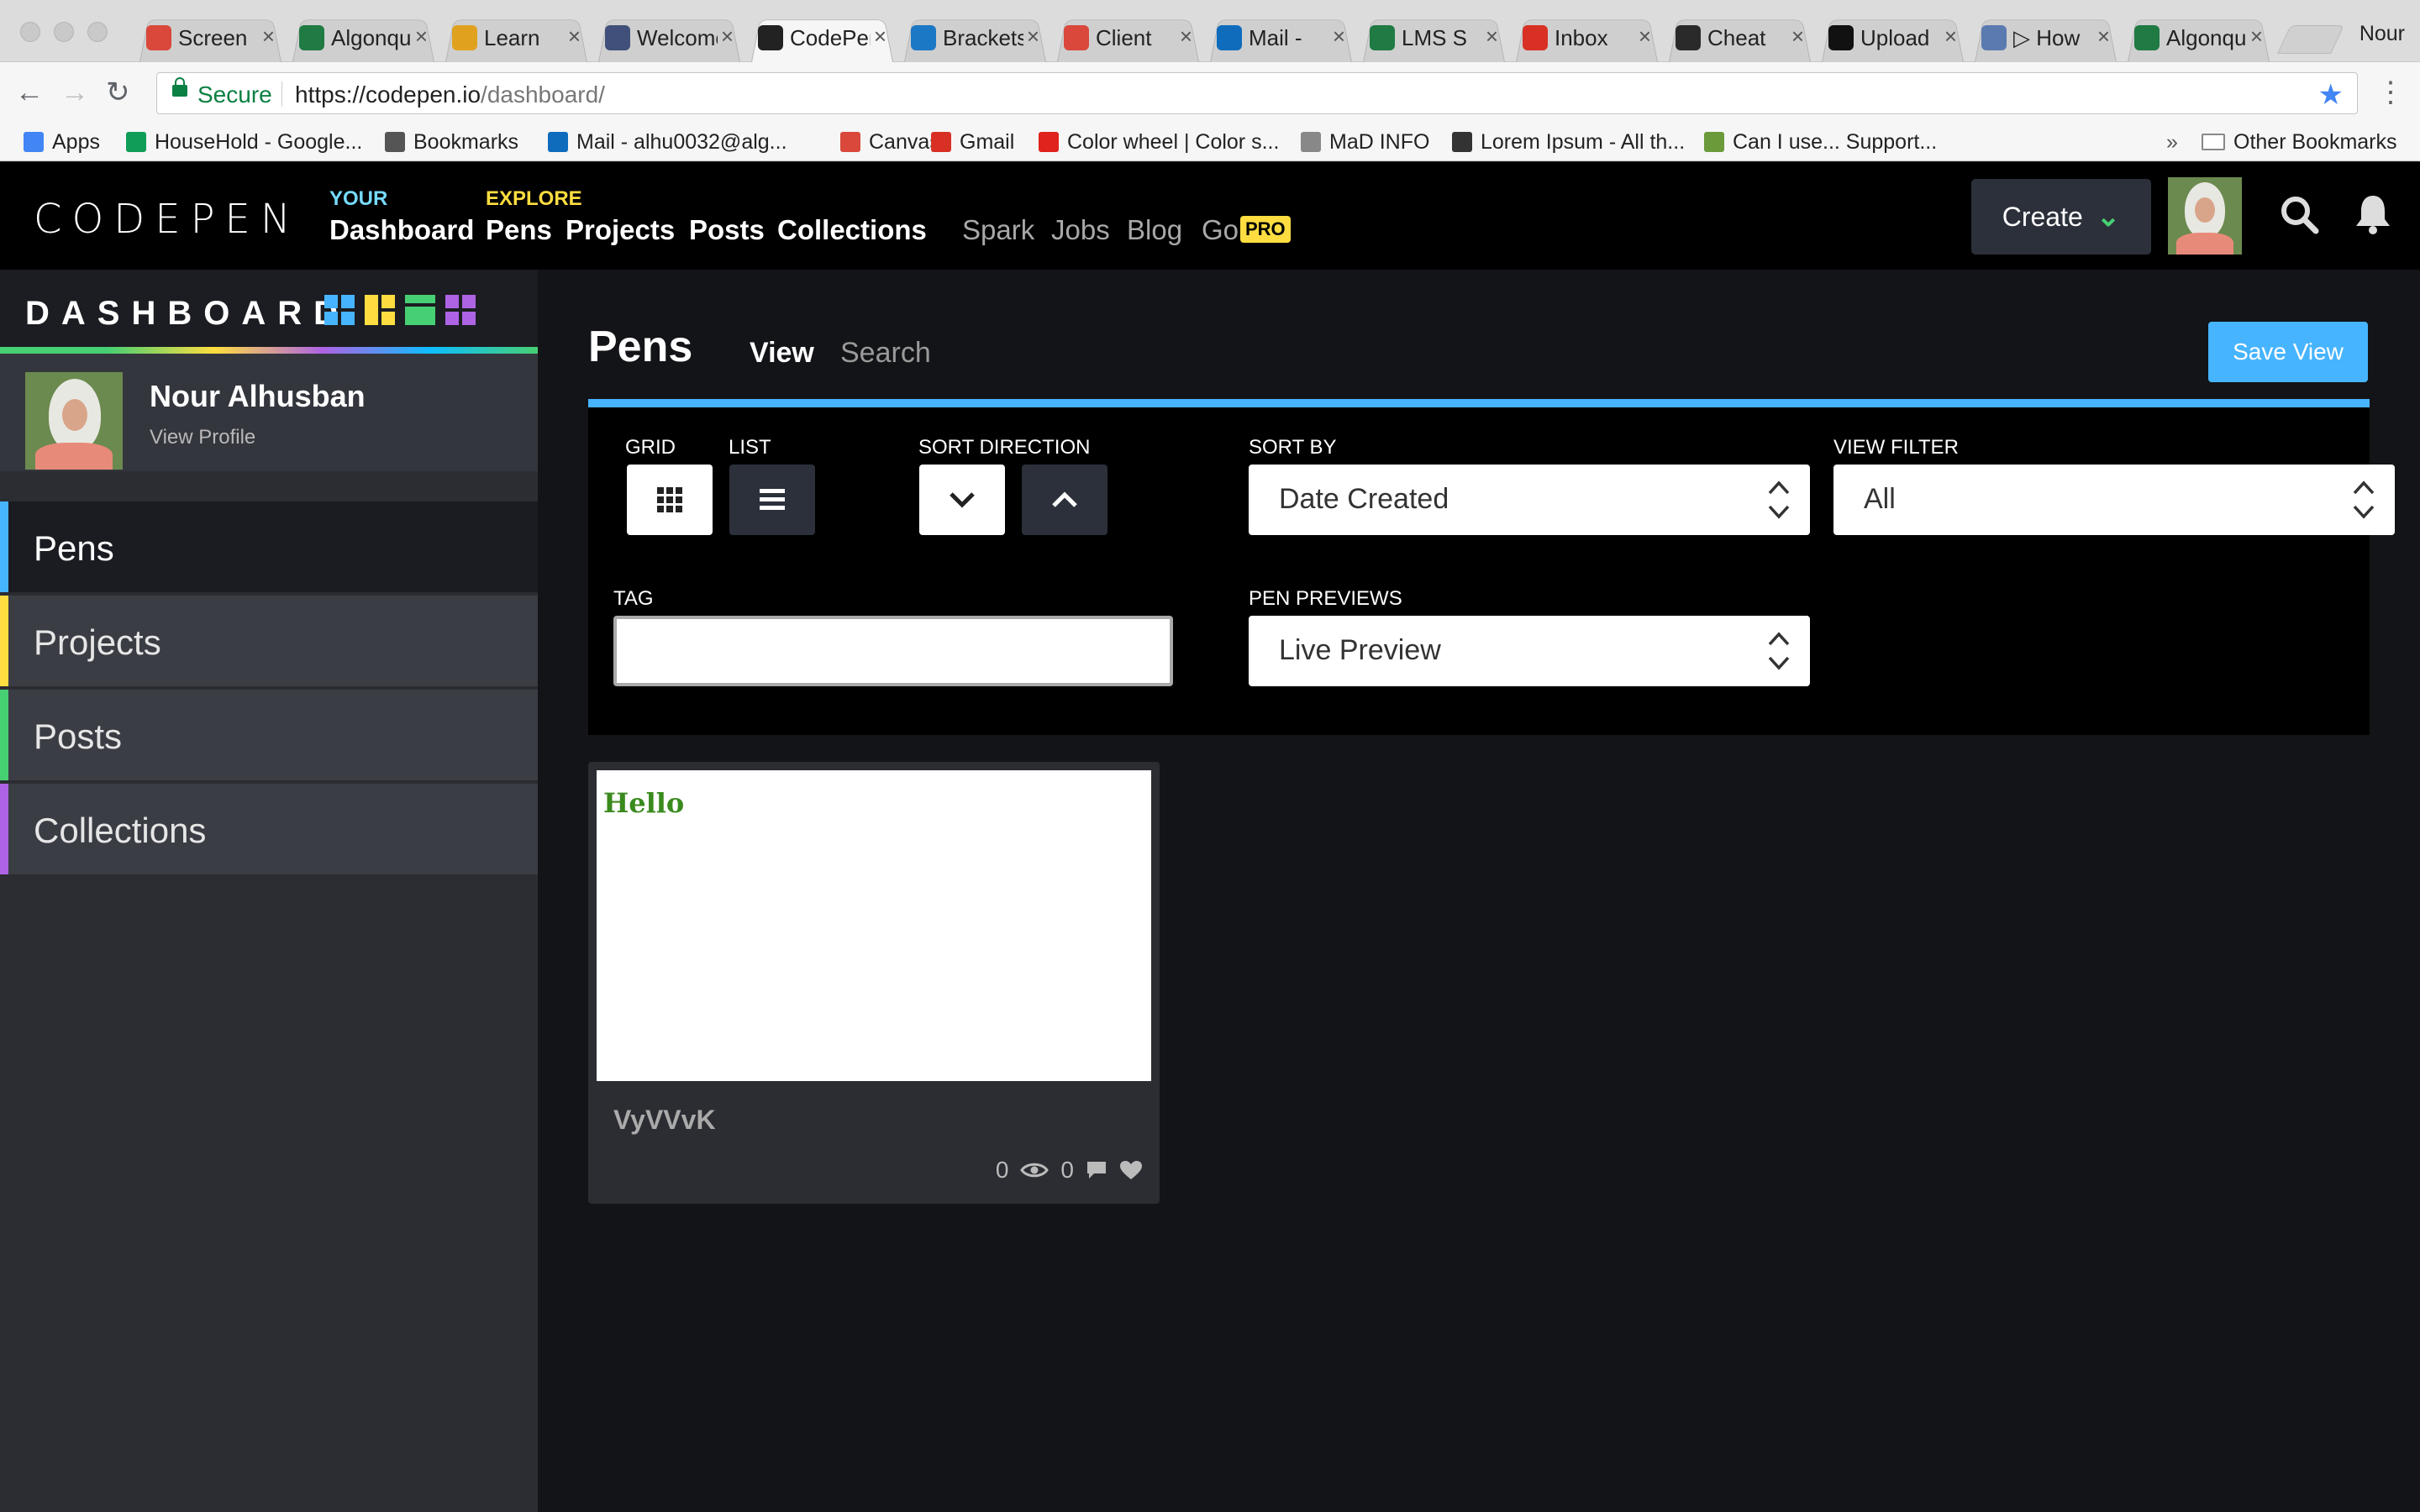 The image size is (2420, 1512). What do you see at coordinates (451, 142) in the screenshot?
I see `bookmark-item: Bookmarks` at bounding box center [451, 142].